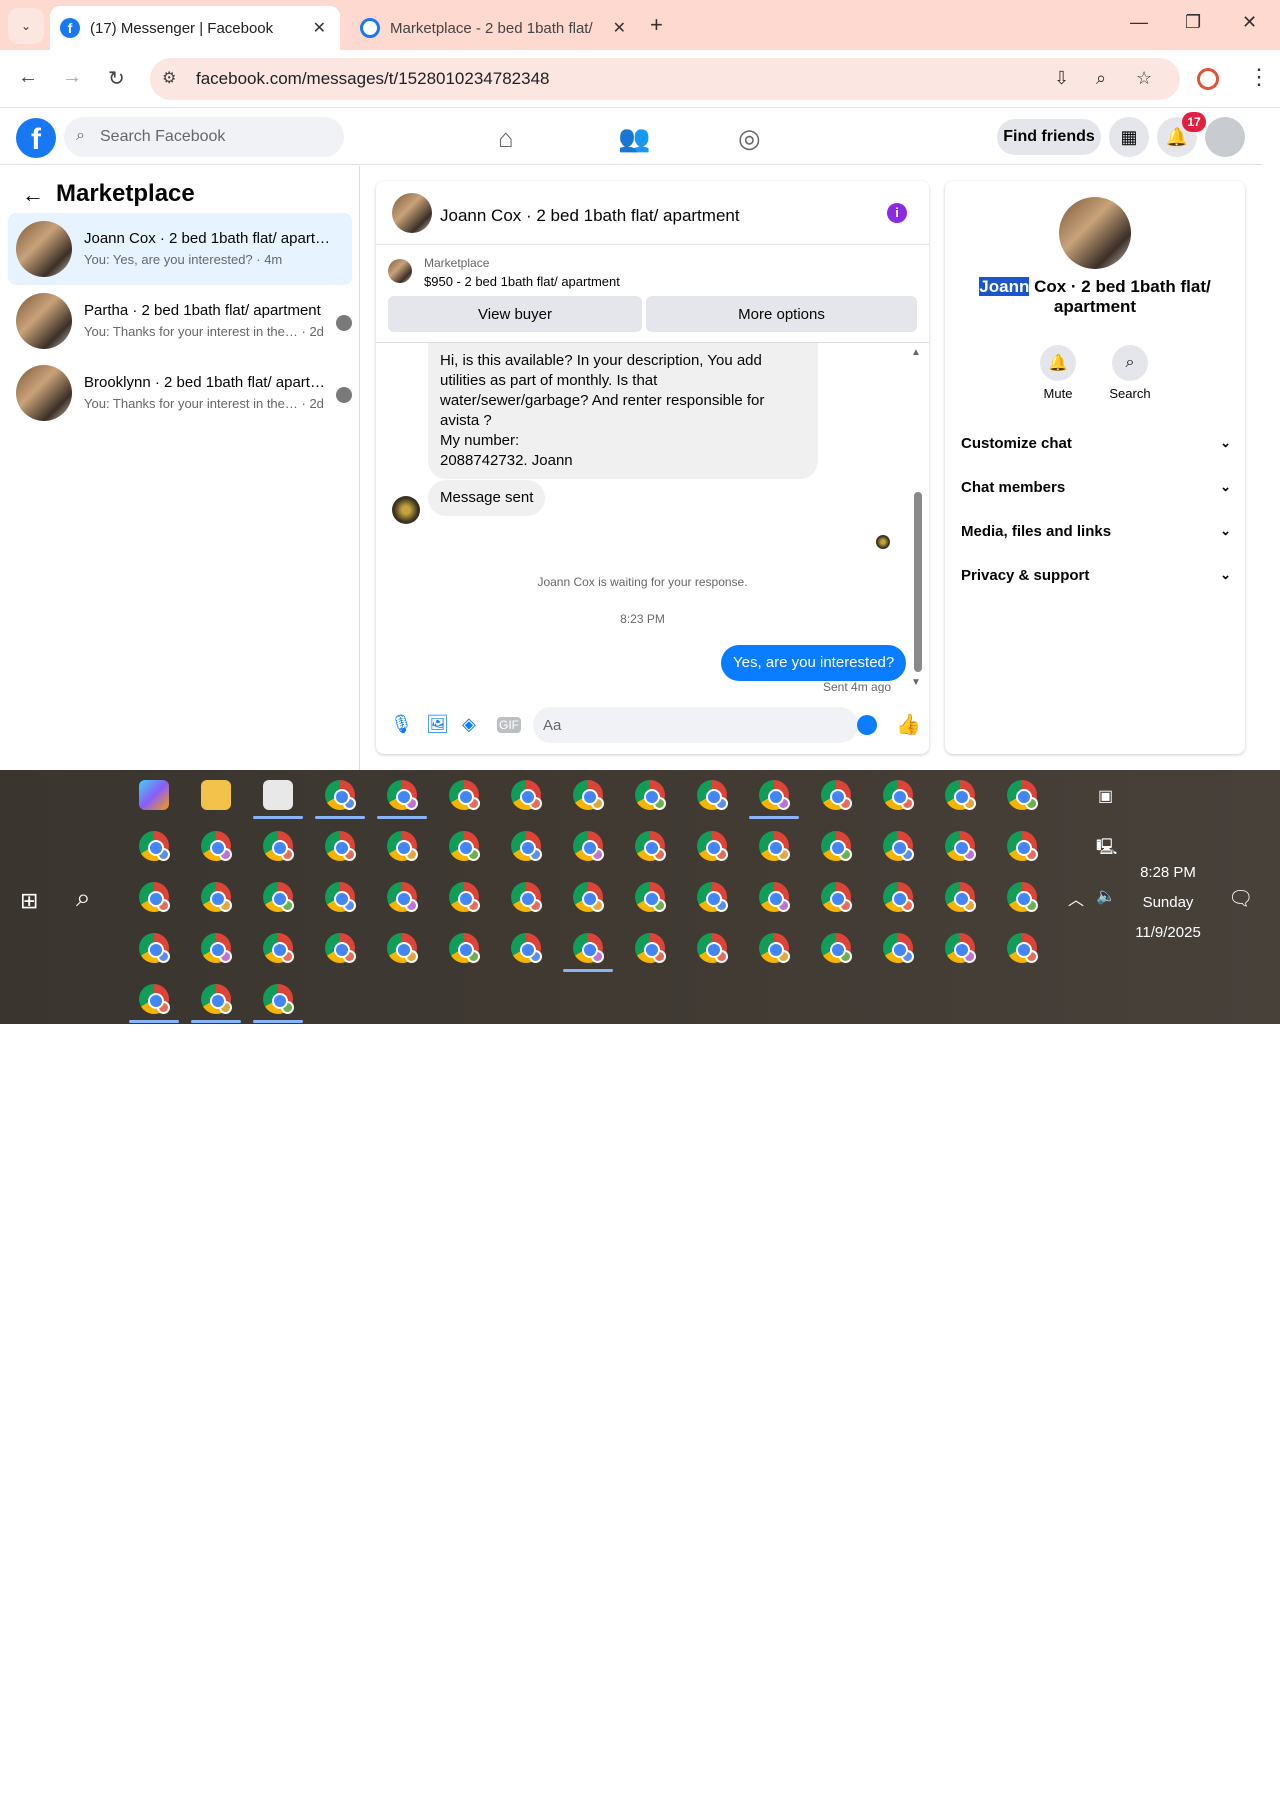 The width and height of the screenshot is (1280, 1794). I want to click on outgoing-message: Yes, are you interested?, so click(814, 663).